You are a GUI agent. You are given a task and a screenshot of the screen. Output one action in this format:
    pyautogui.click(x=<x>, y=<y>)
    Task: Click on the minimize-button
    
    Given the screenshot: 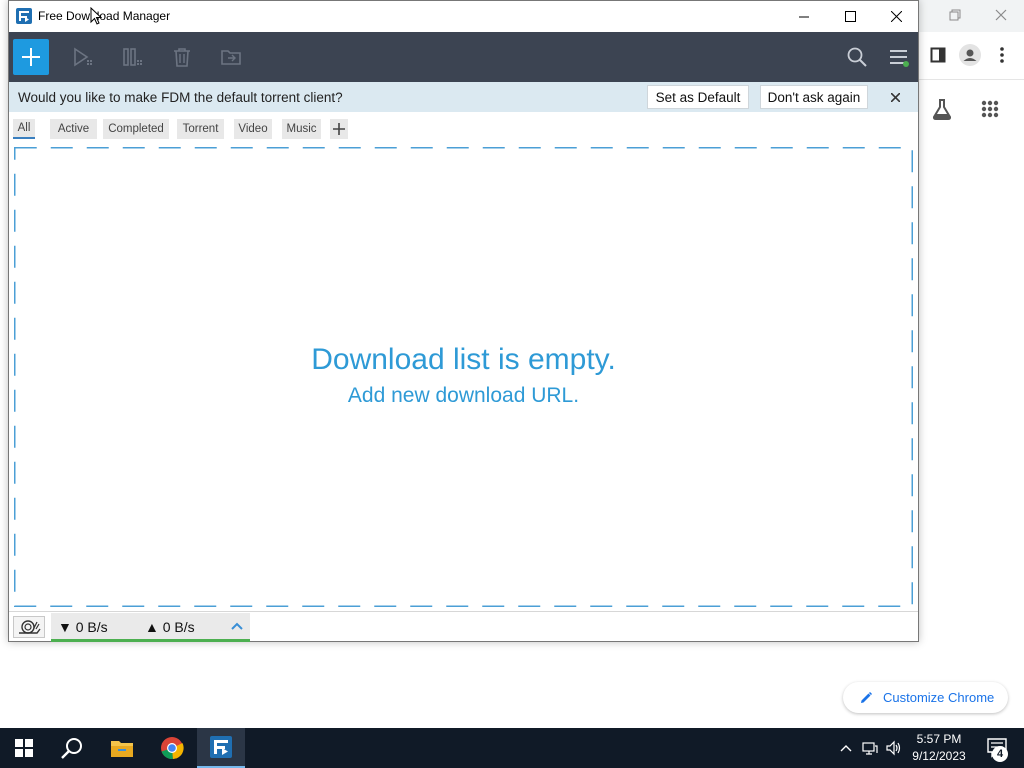 What is the action you would take?
    pyautogui.click(x=804, y=16)
    